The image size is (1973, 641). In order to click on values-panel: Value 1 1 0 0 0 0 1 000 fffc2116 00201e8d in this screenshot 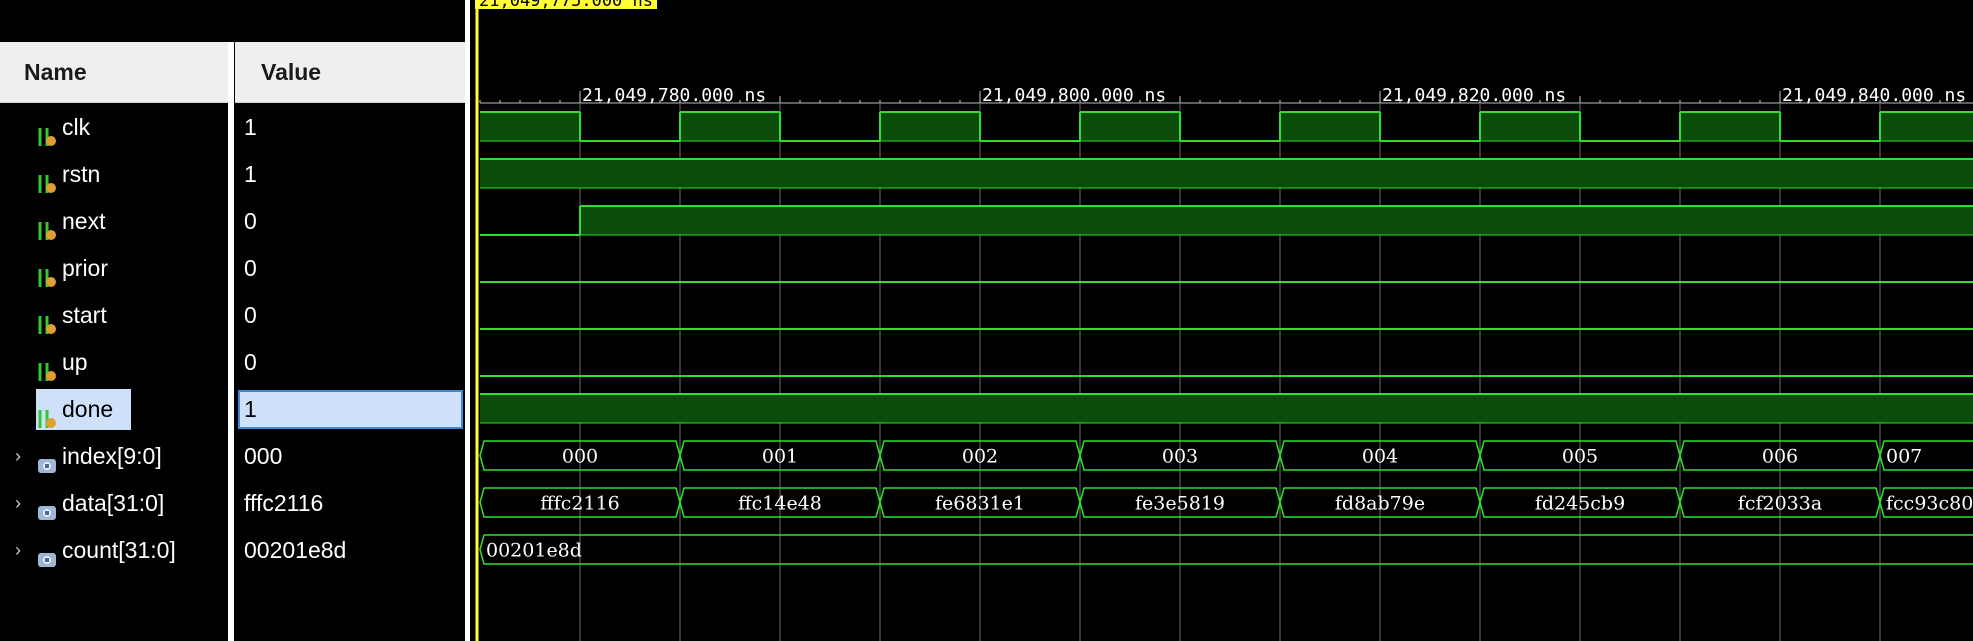, I will do `click(350, 320)`.